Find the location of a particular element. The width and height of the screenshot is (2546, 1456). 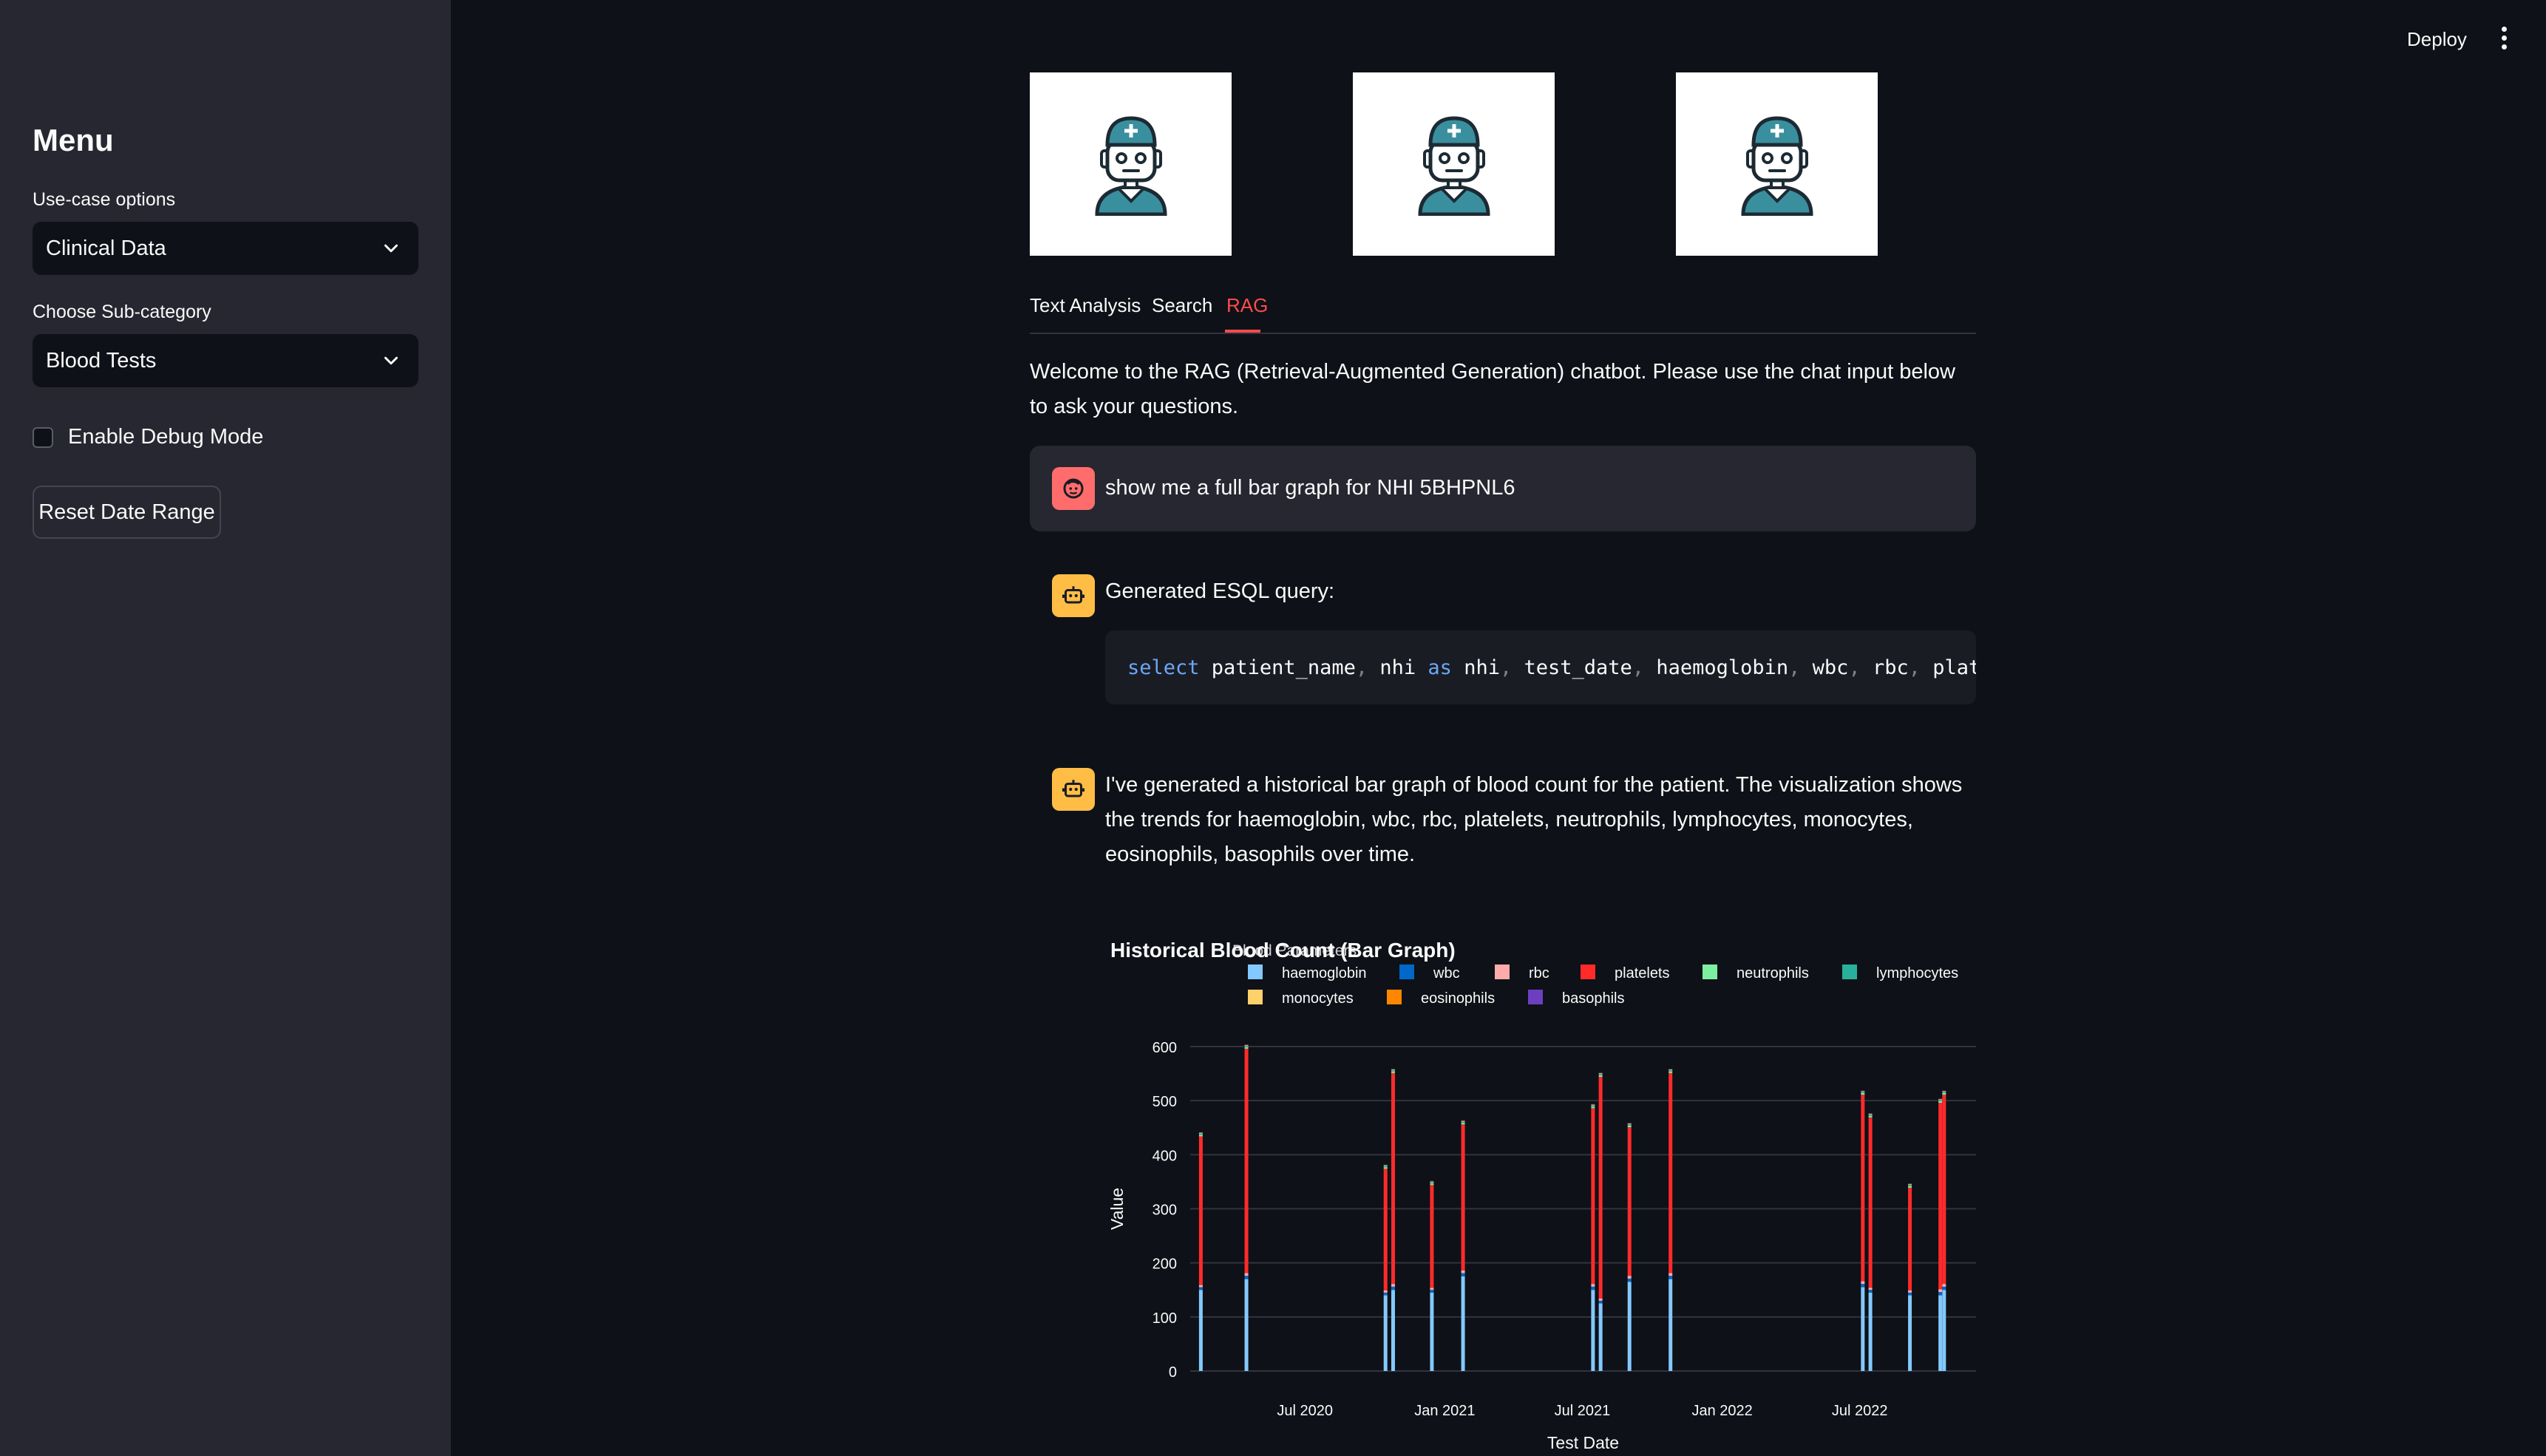

legend-item: eosinophils is located at coordinates (1458, 998).